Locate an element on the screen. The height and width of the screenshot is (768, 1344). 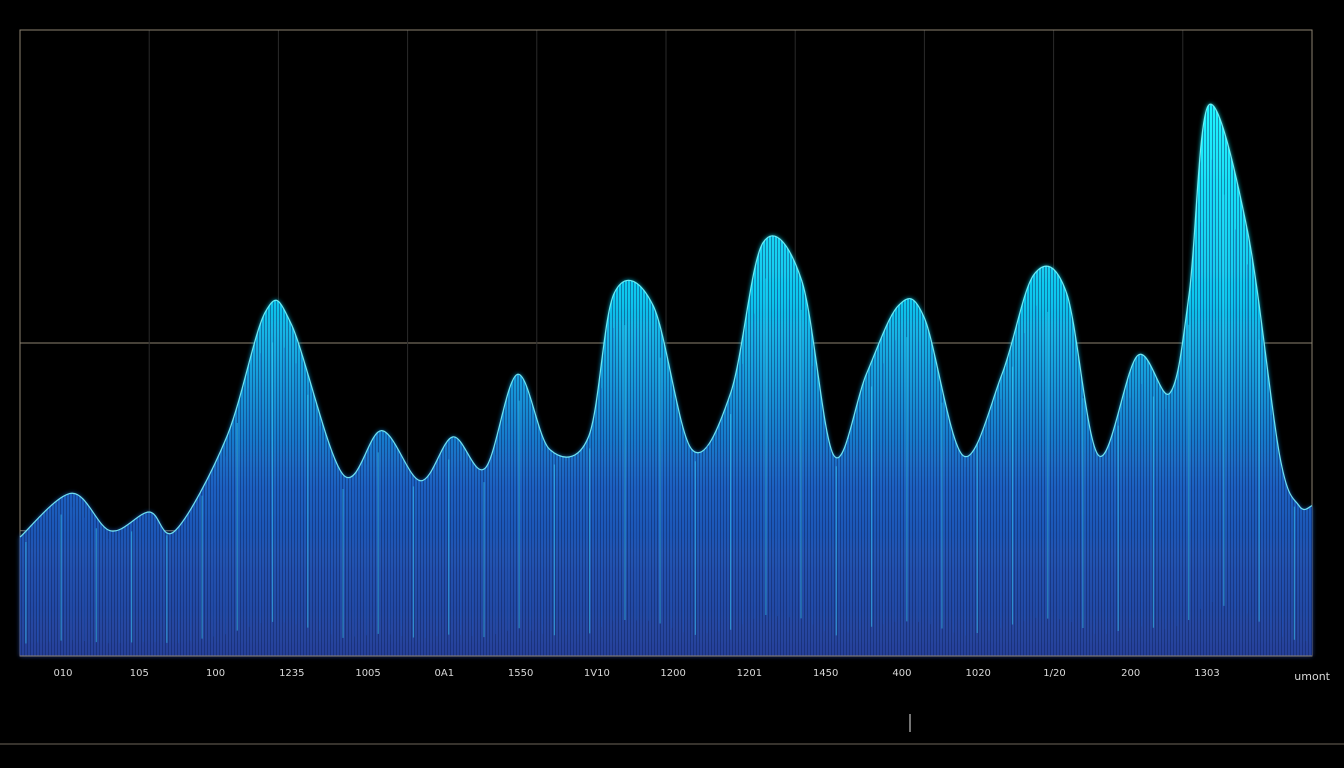
x-tick-label: 1235 is located at coordinates (291, 673).